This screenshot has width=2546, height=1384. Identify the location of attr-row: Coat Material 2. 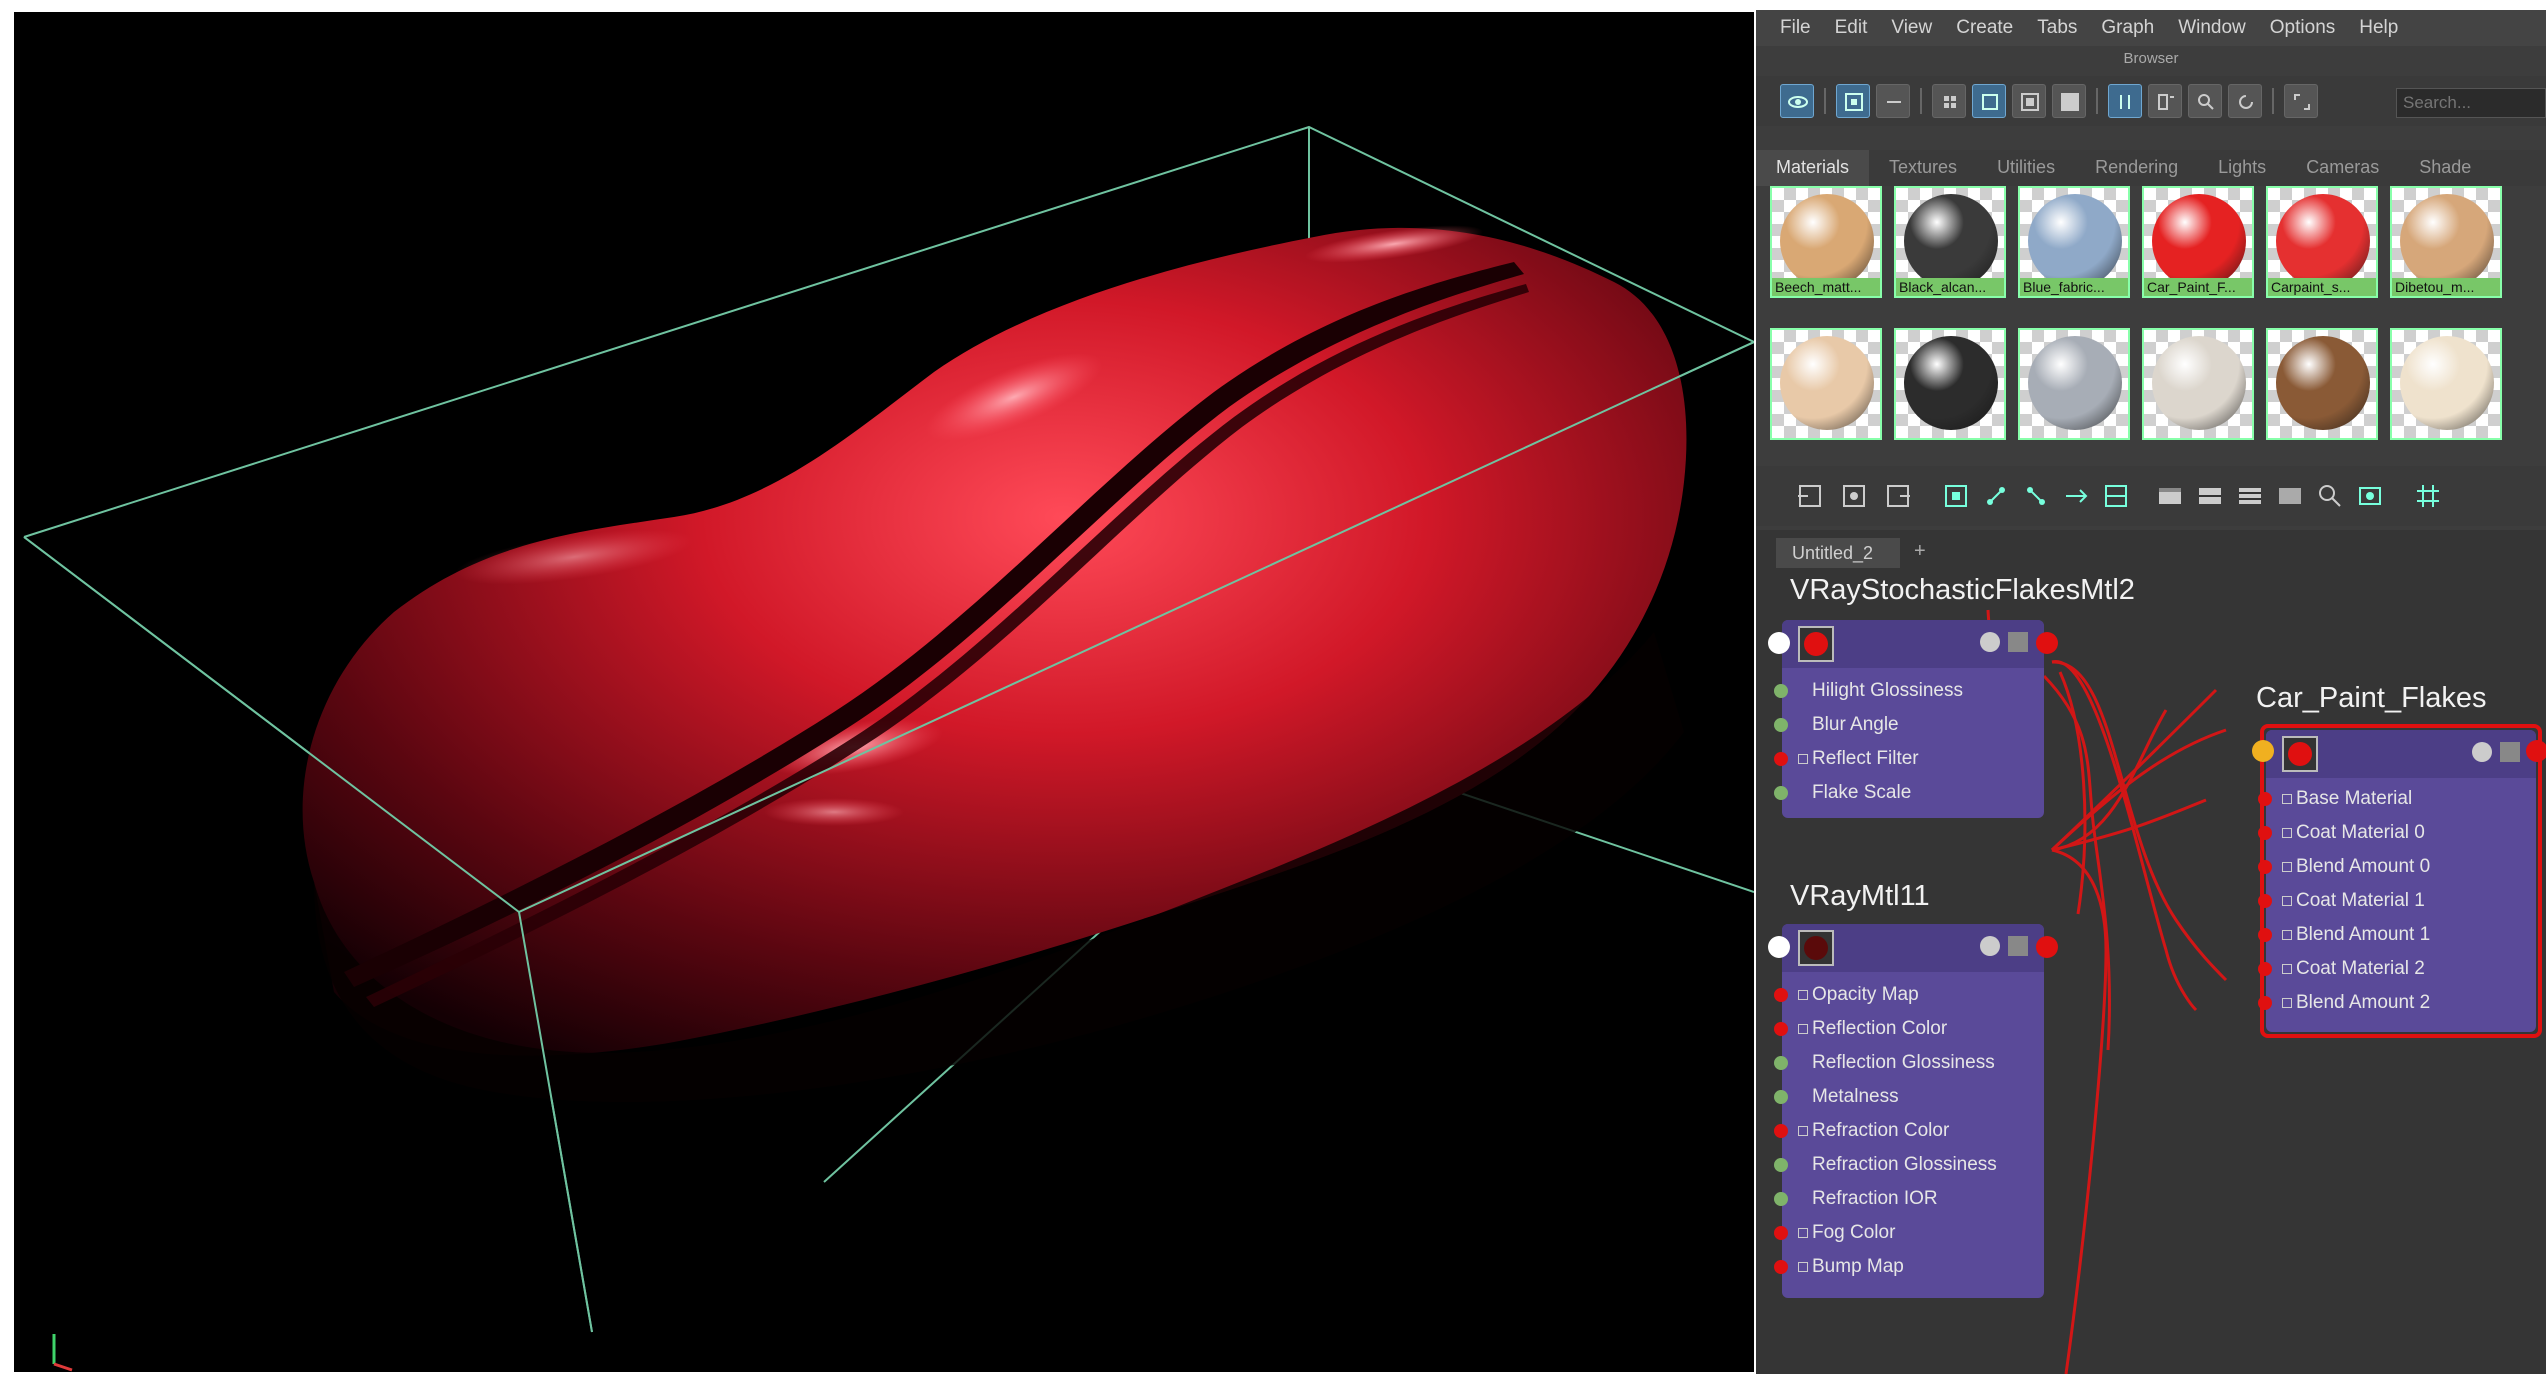
(2397, 969).